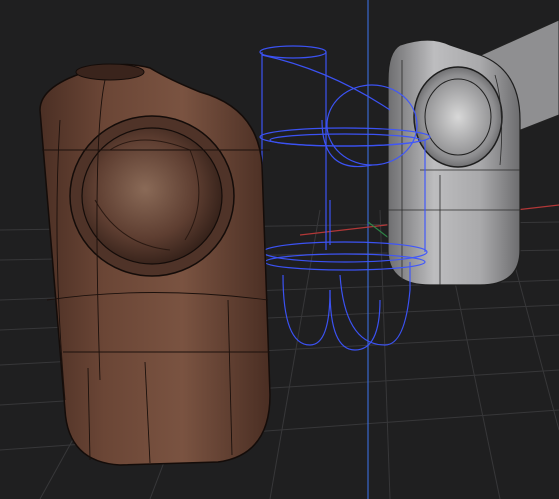 The width and height of the screenshot is (559, 499). Describe the element at coordinates (110, 72) in the screenshot. I see `brown-model-top-cap` at that location.